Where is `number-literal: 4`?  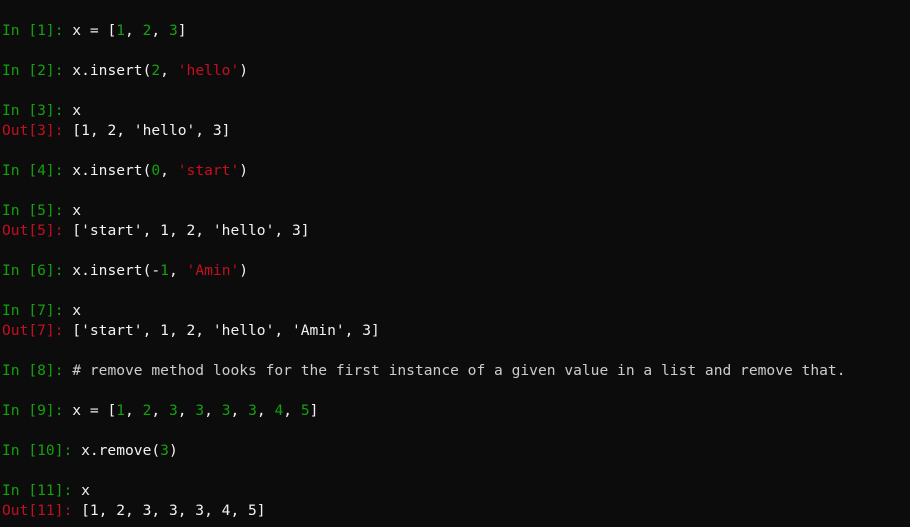
number-literal: 4 is located at coordinates (279, 410).